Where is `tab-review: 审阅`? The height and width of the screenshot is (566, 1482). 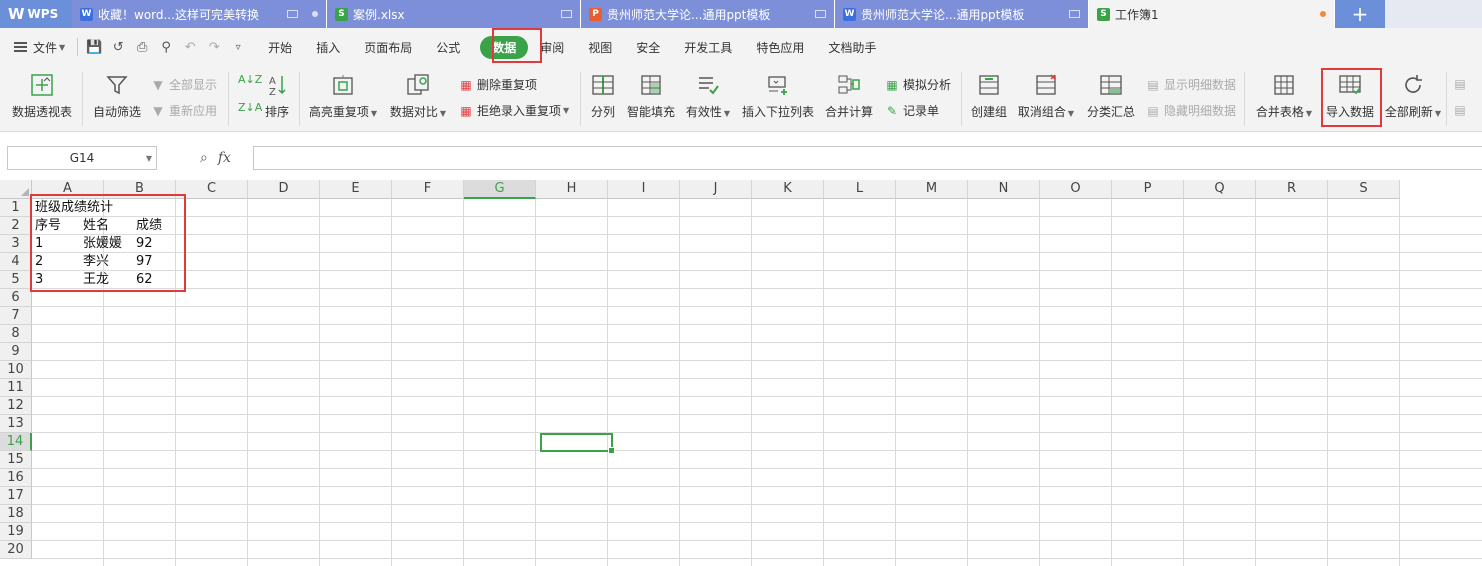 tab-review: 审阅 is located at coordinates (556, 47).